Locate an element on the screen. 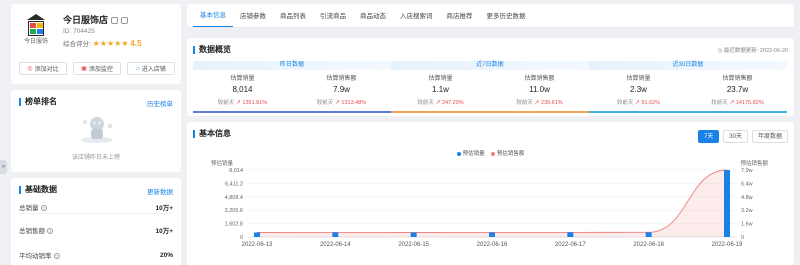 The image size is (800, 265). x-tick-label: 2022-06-19 is located at coordinates (727, 245).